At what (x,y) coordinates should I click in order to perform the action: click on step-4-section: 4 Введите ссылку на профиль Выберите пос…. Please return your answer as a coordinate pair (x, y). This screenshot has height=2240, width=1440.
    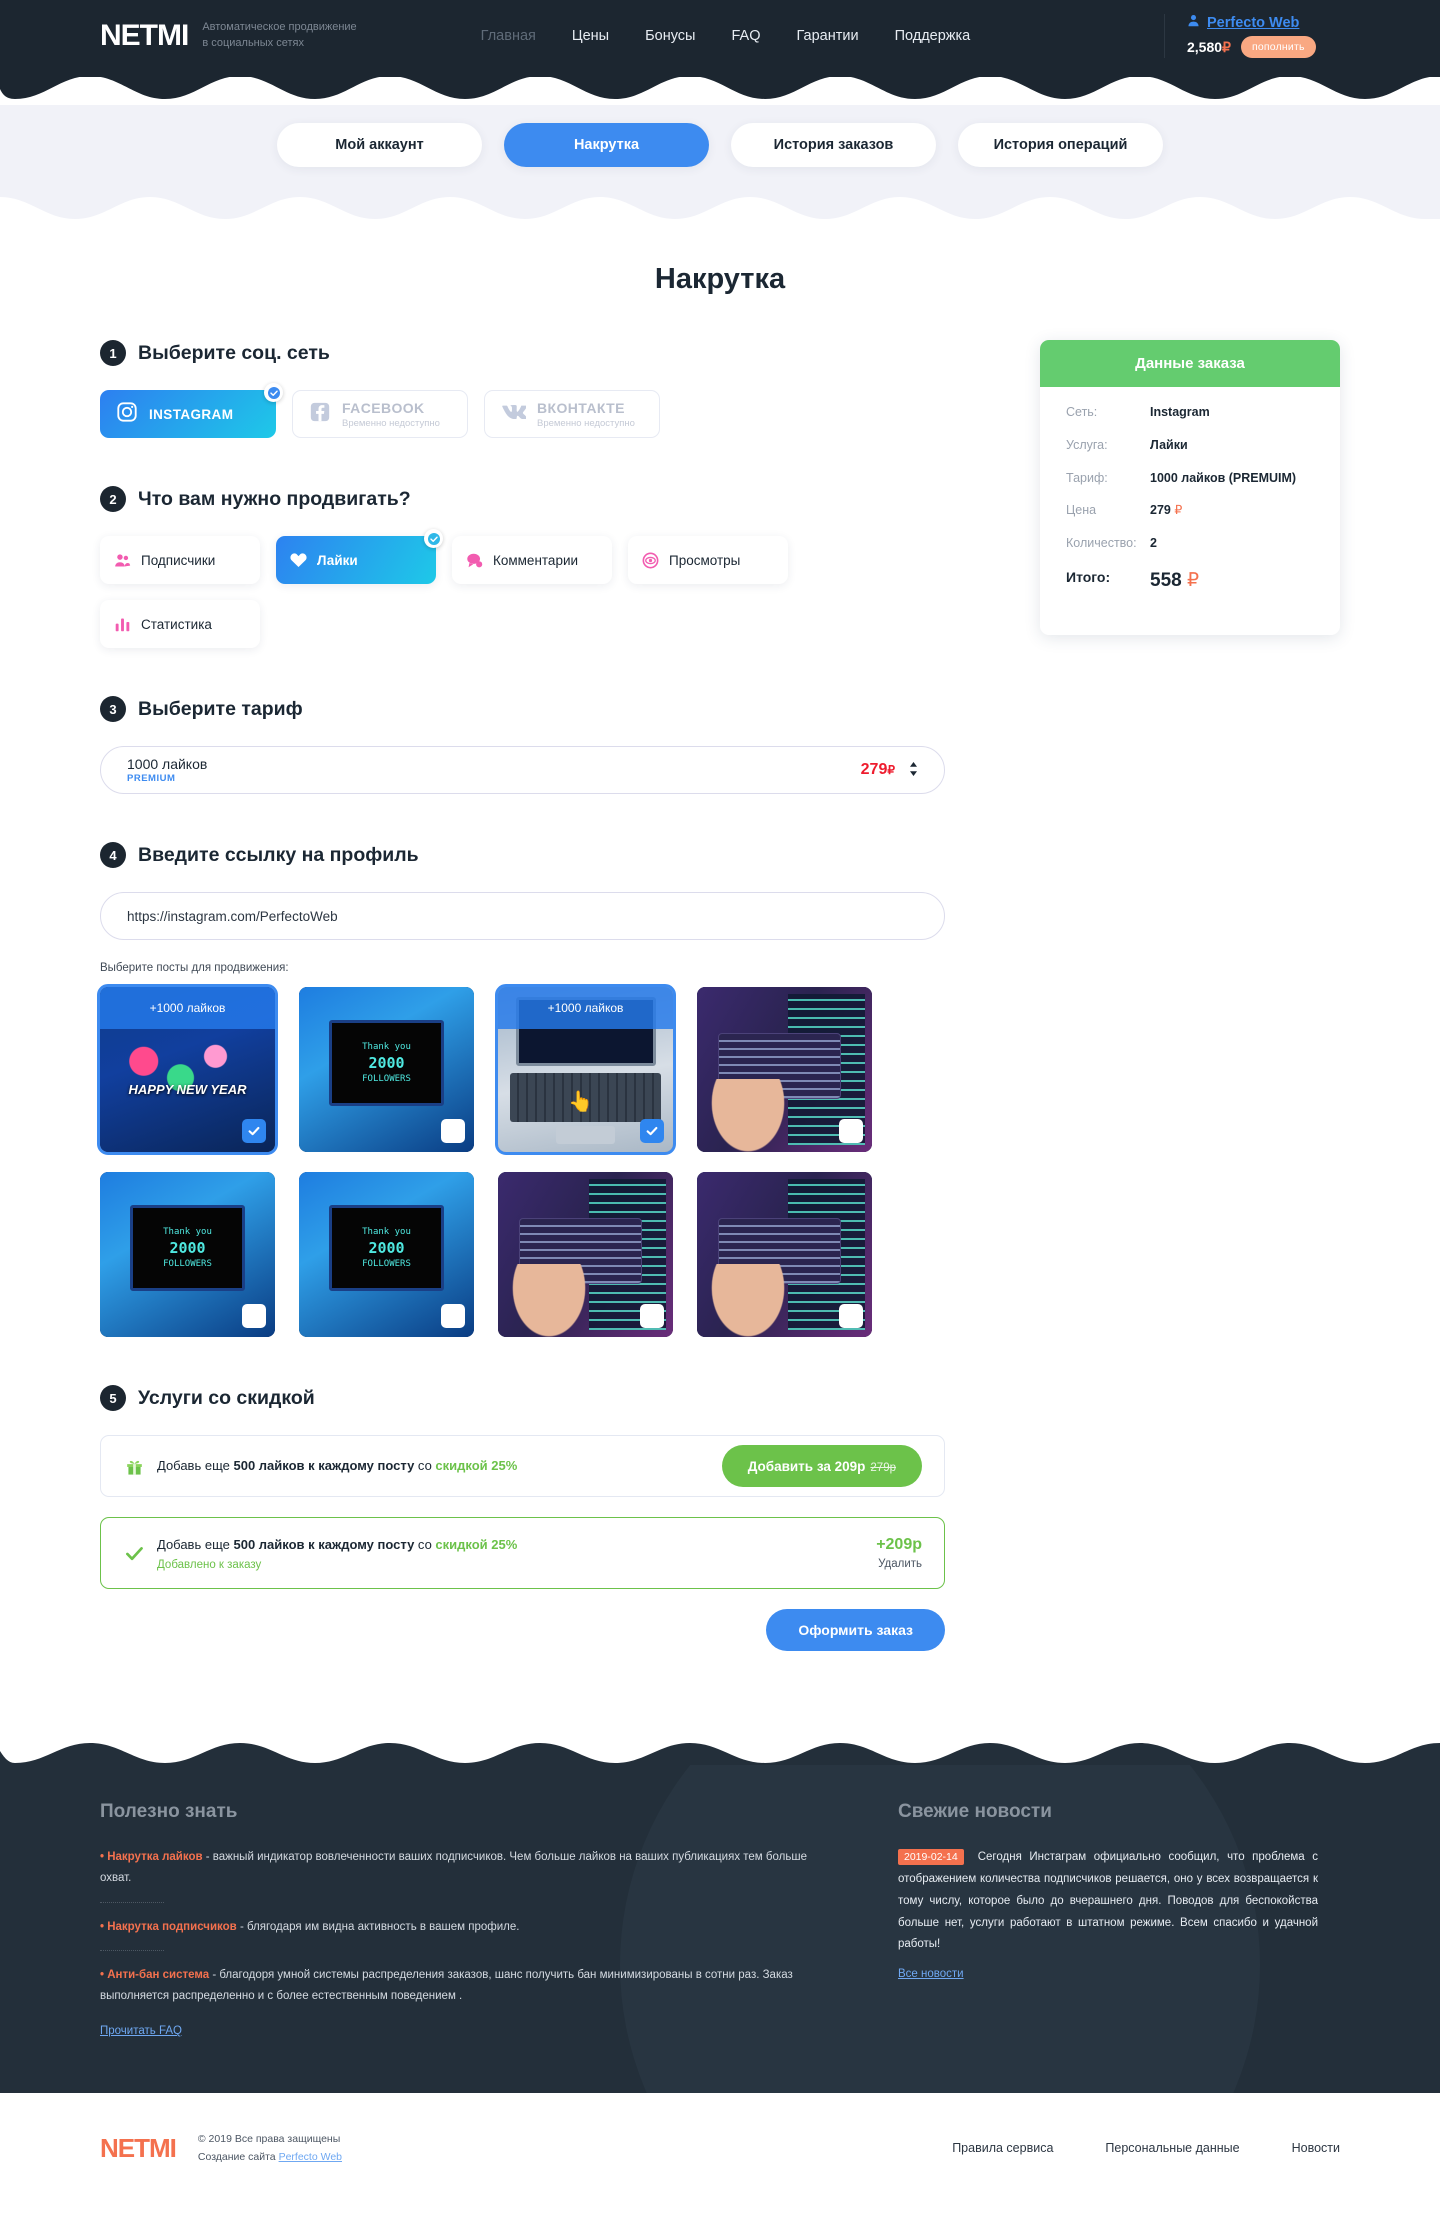
    Looking at the image, I should click on (538, 1089).